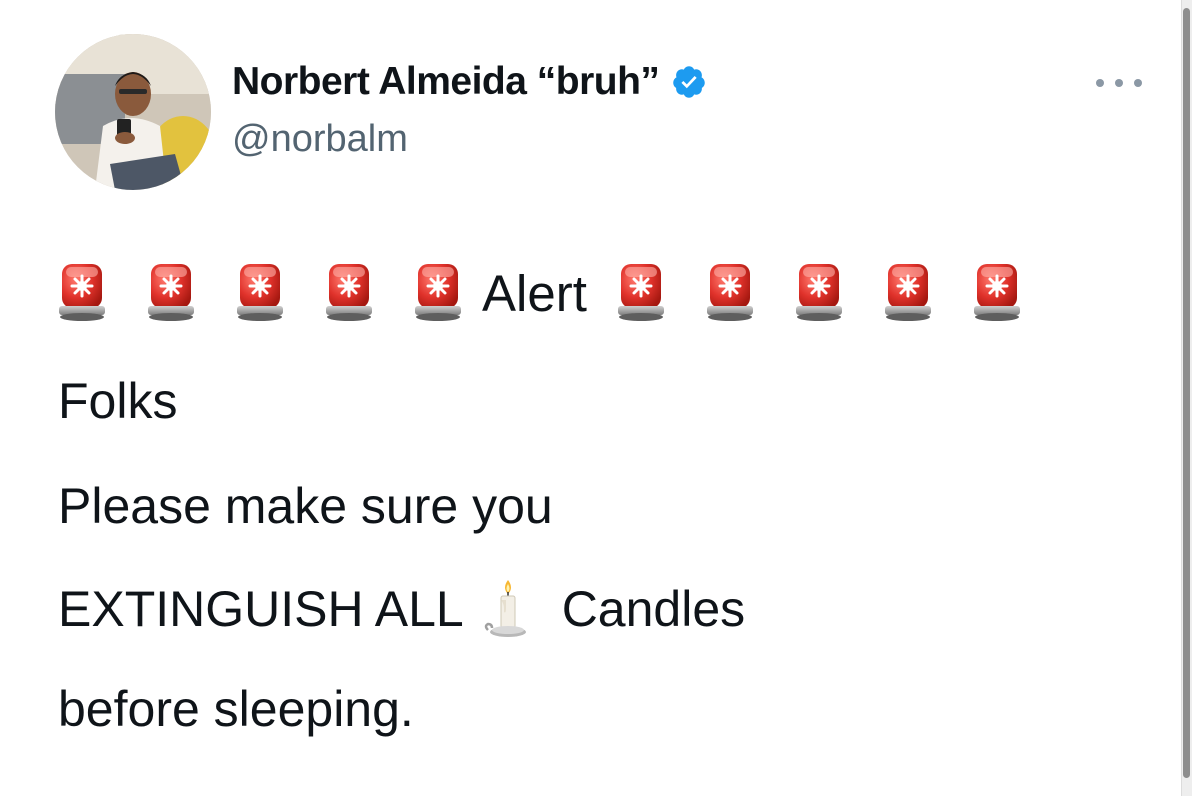 The height and width of the screenshot is (796, 1200). Describe the element at coordinates (305, 506) in the screenshot. I see `tweet-text-line: Please make sure you` at that location.